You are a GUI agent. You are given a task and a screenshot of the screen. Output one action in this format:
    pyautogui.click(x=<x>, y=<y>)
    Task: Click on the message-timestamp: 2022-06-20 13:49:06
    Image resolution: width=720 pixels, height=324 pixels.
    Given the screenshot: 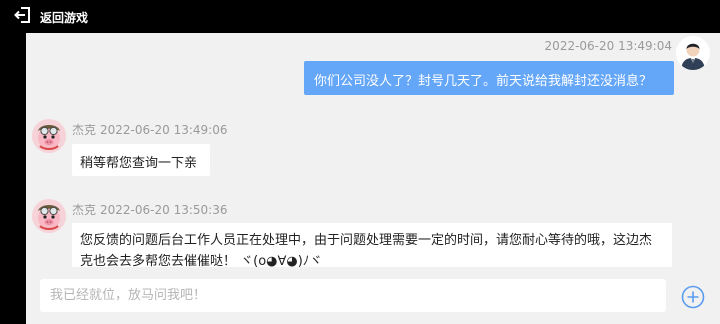 What is the action you would take?
    pyautogui.click(x=164, y=130)
    